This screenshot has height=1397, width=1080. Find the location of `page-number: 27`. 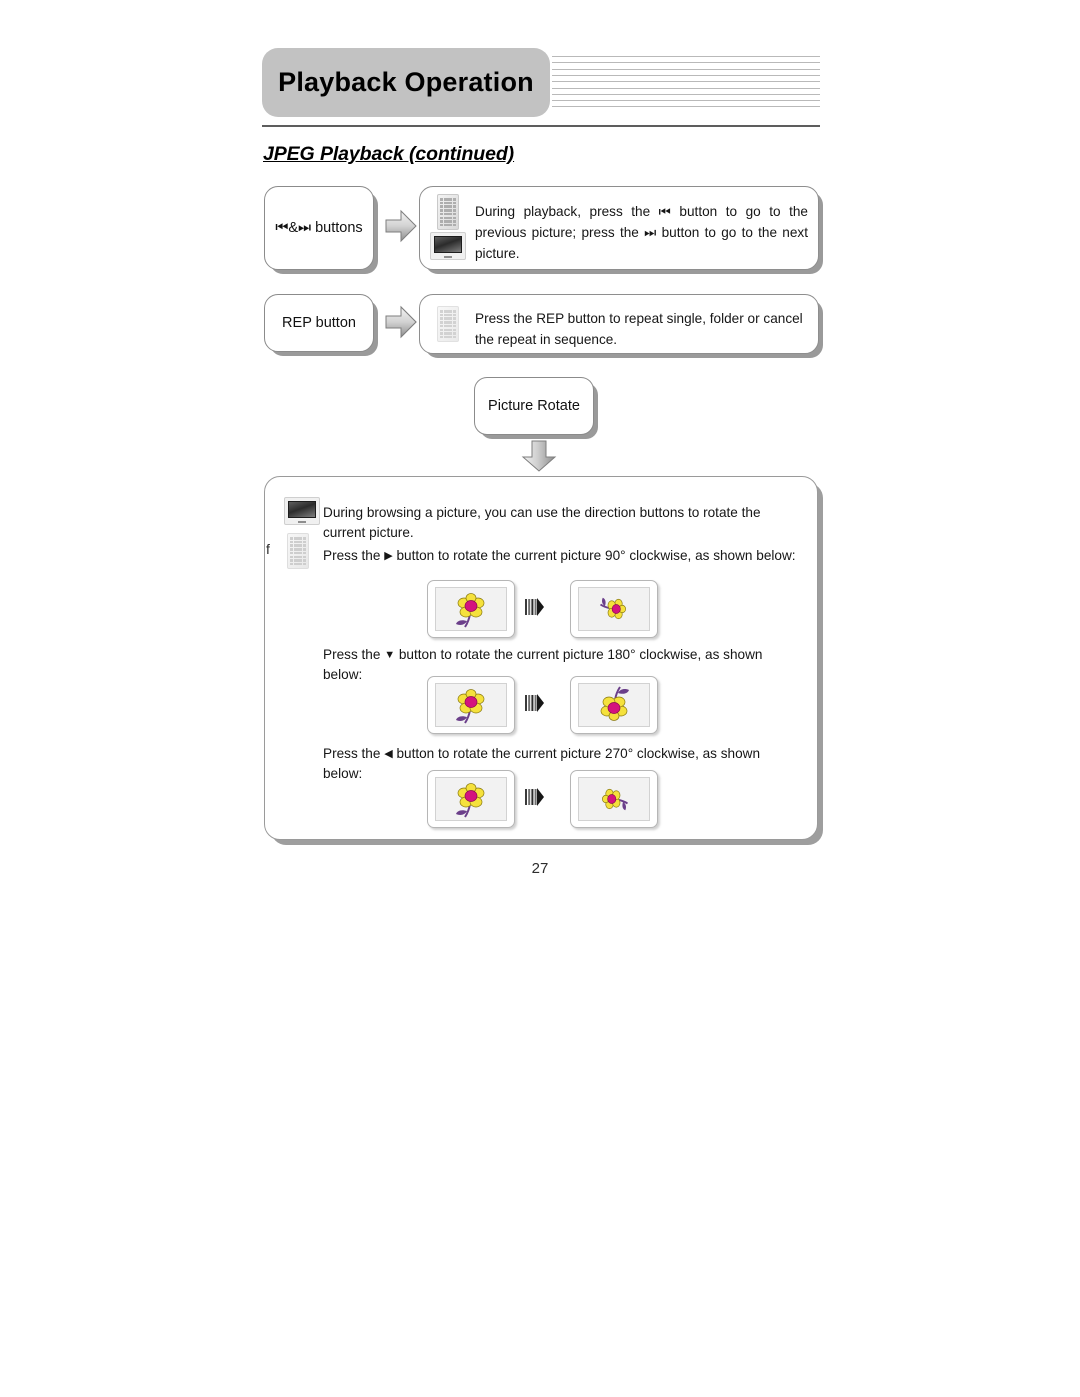

page-number: 27 is located at coordinates (540, 868).